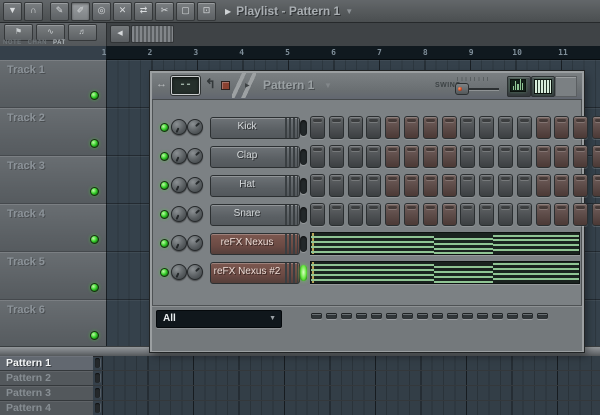 The image size is (600, 415). What do you see at coordinates (206, 11) in the screenshot?
I see `zoom-tool-button: ⊡` at bounding box center [206, 11].